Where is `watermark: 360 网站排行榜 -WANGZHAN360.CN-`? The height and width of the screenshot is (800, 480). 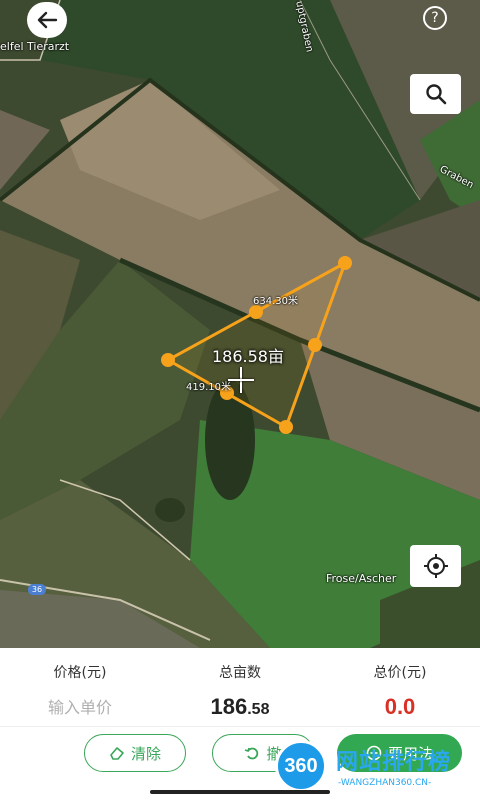 watermark: 360 网站排行榜 -WANGZHAN360.CN- is located at coordinates (375, 768).